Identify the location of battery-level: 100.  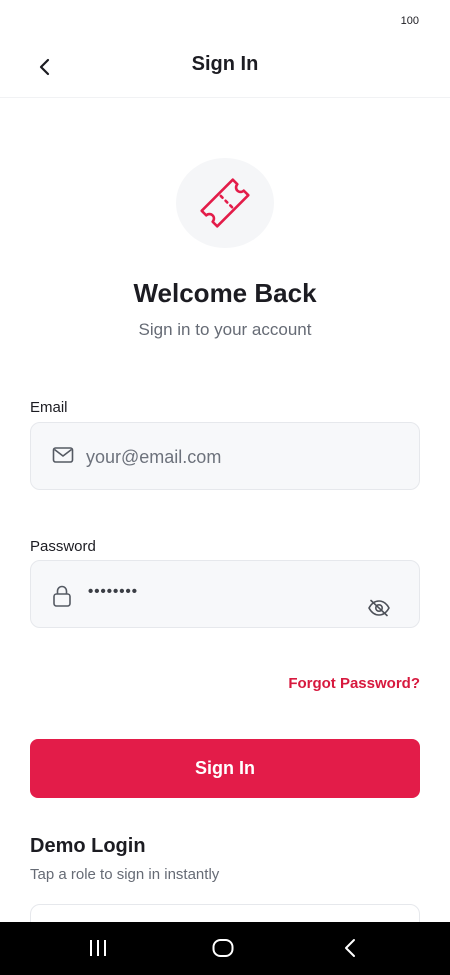
(409, 21).